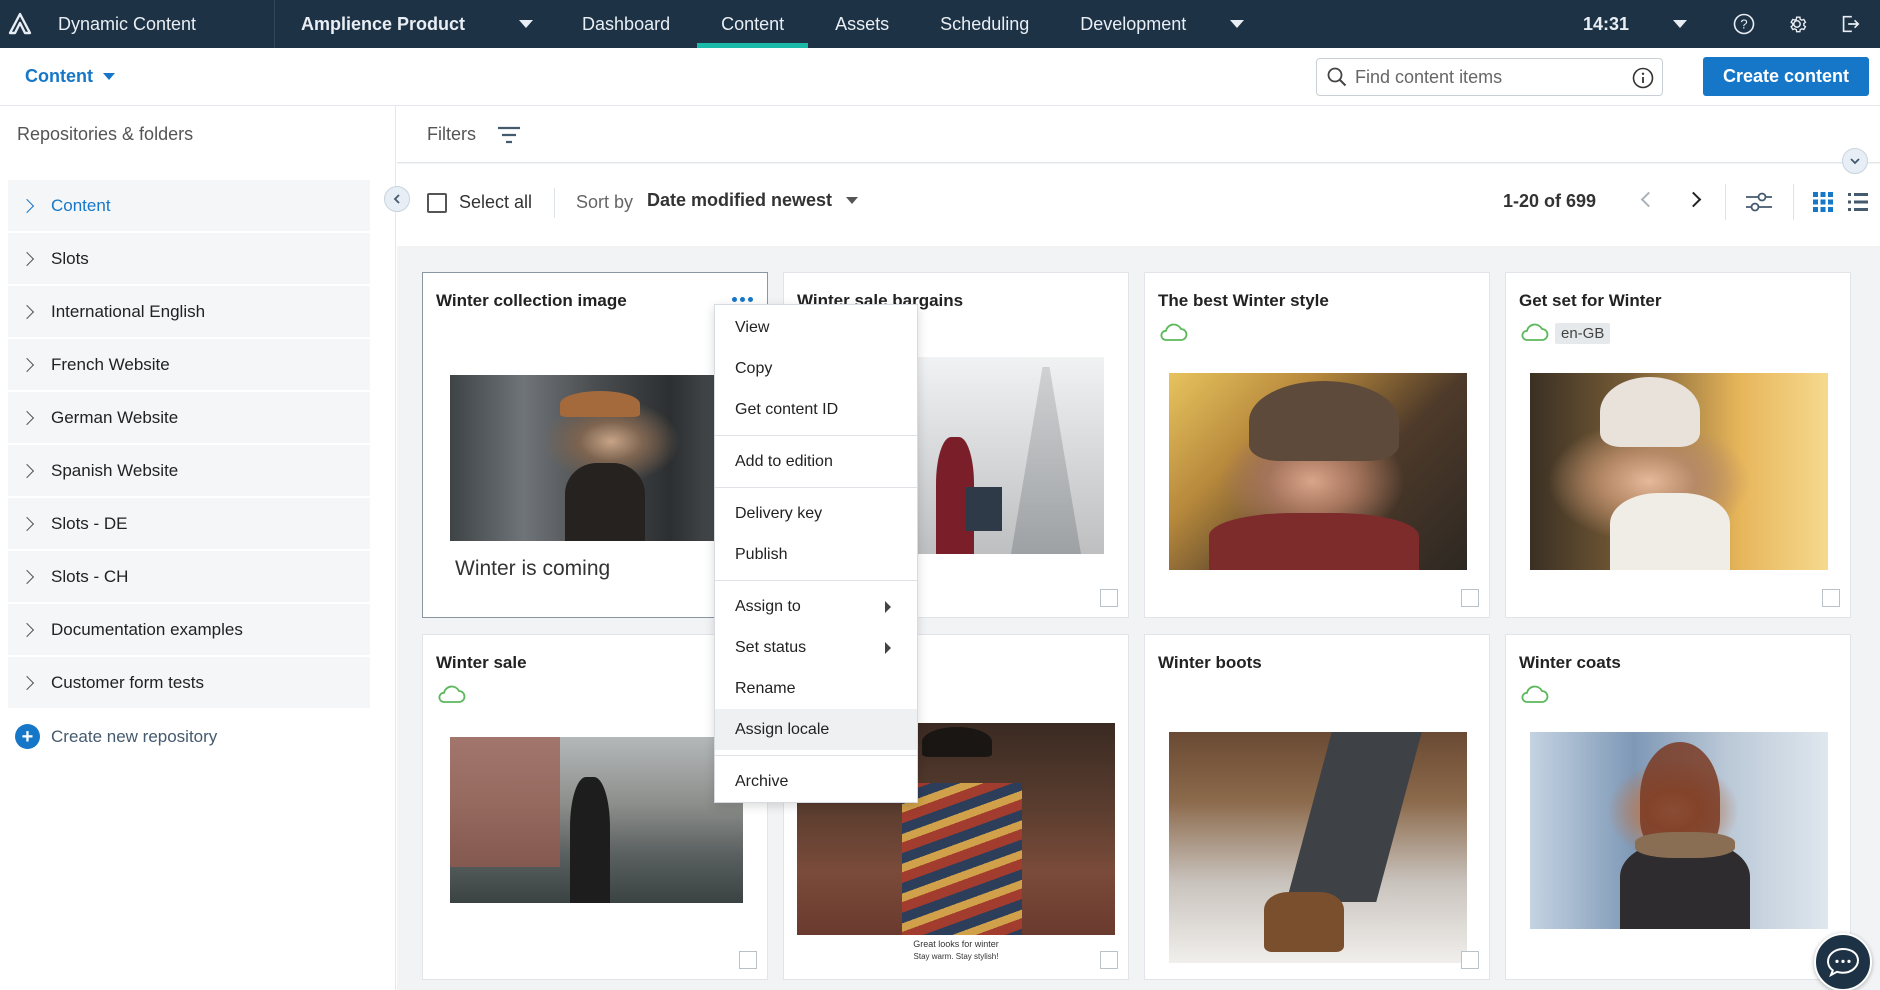 The width and height of the screenshot is (1880, 990). I want to click on time-dropdown-icon, so click(1680, 24).